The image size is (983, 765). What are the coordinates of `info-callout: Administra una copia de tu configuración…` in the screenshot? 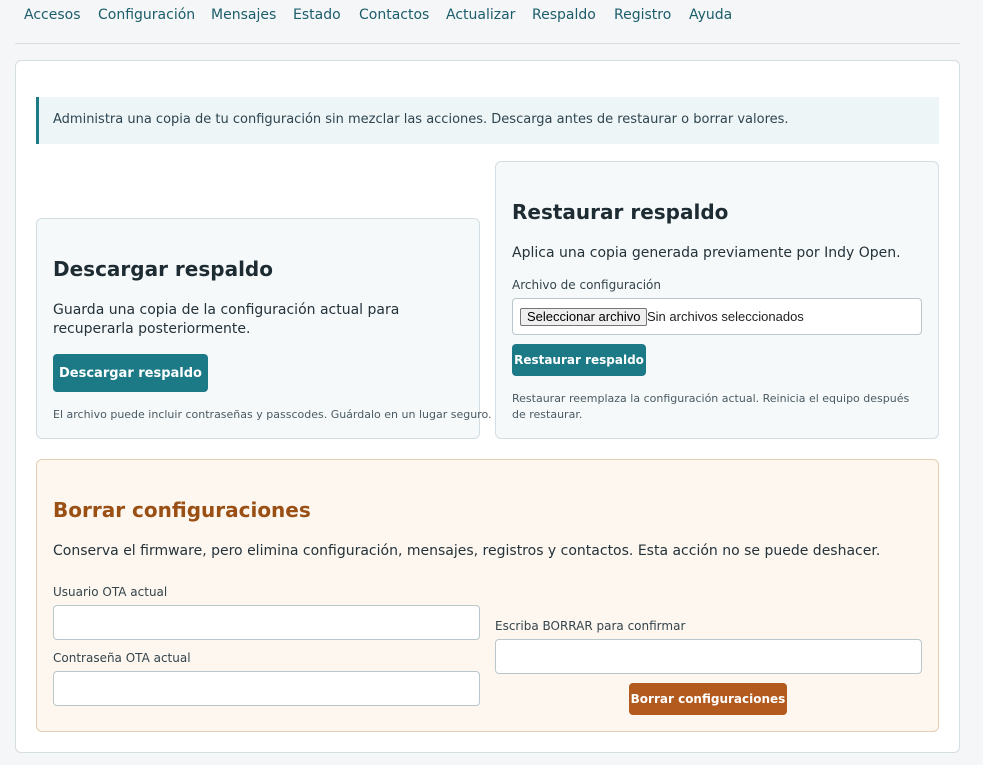 It's located at (487, 120).